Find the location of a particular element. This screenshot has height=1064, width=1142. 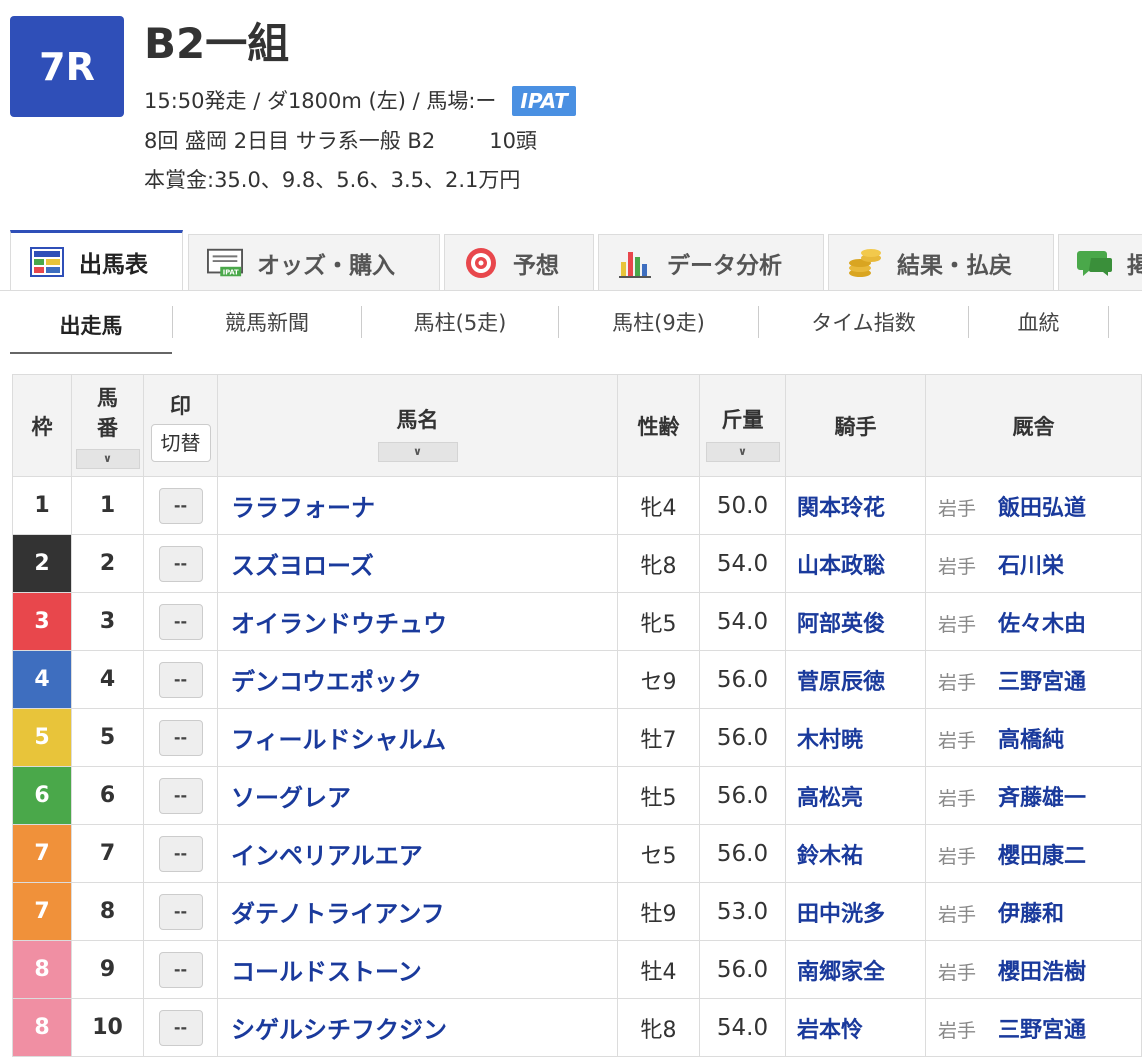

tab-bbs: 掲 is located at coordinates (1100, 262).